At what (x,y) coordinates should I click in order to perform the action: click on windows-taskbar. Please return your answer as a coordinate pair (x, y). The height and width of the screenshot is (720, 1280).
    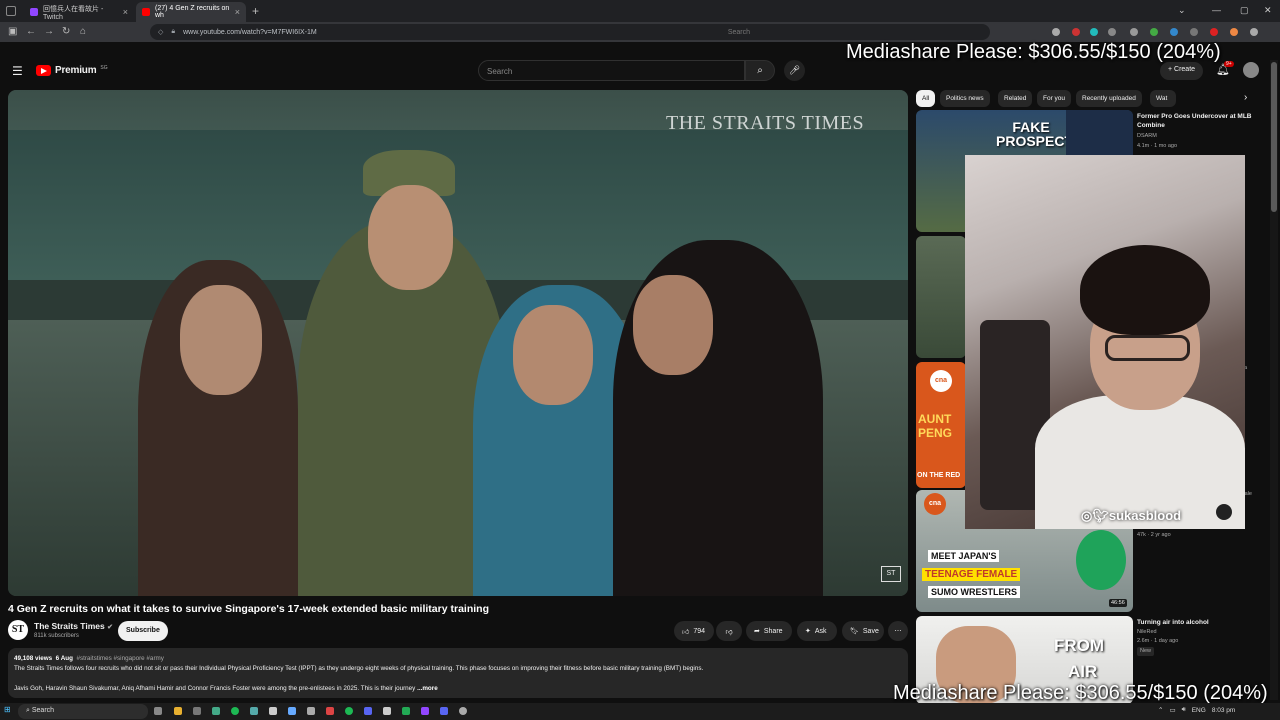
    Looking at the image, I should click on (640, 711).